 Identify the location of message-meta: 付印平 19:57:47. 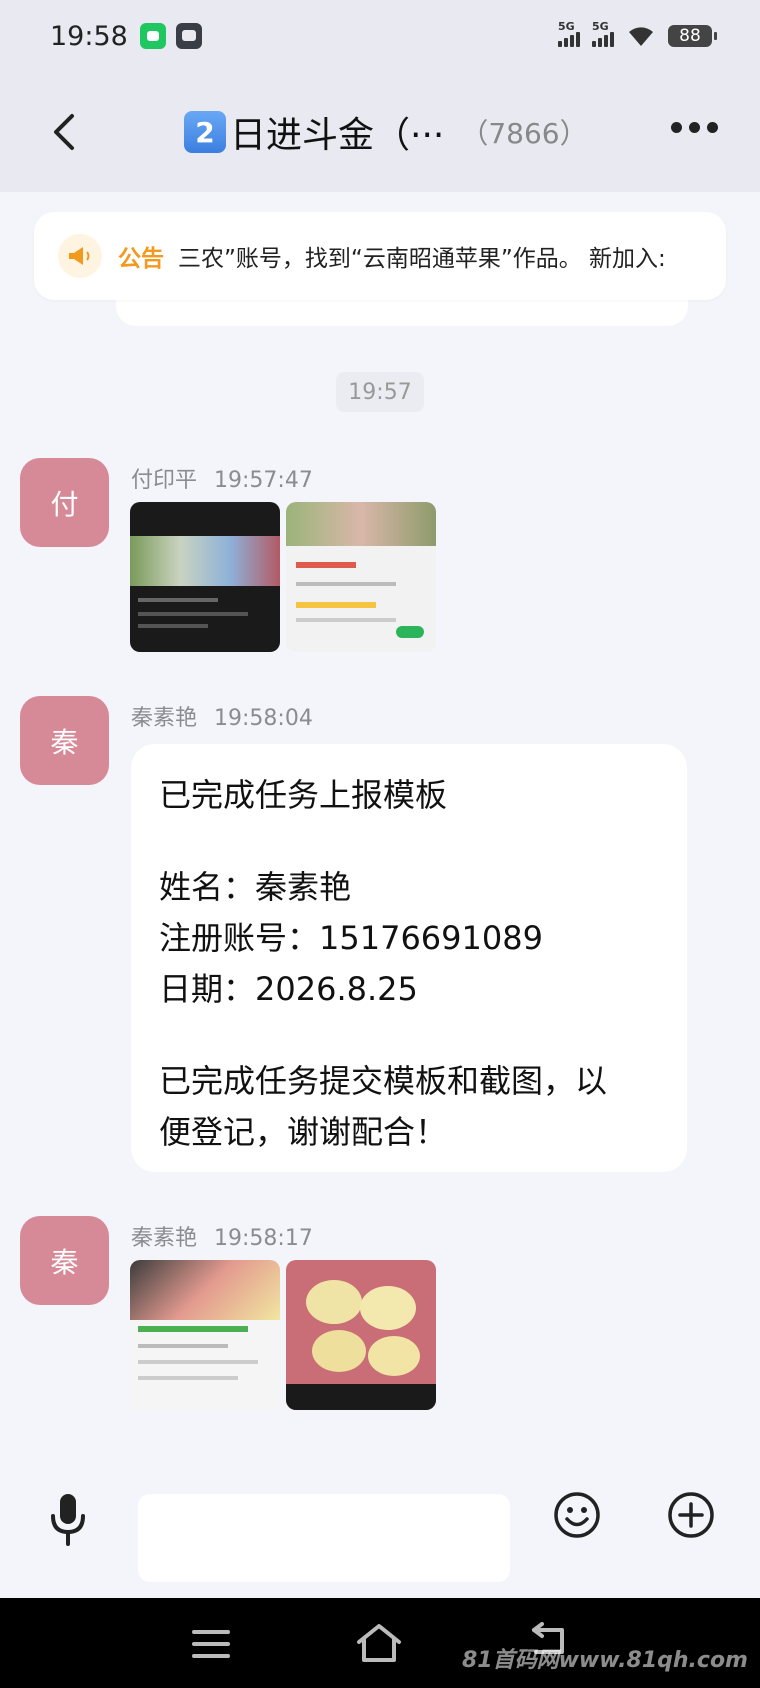
(222, 478).